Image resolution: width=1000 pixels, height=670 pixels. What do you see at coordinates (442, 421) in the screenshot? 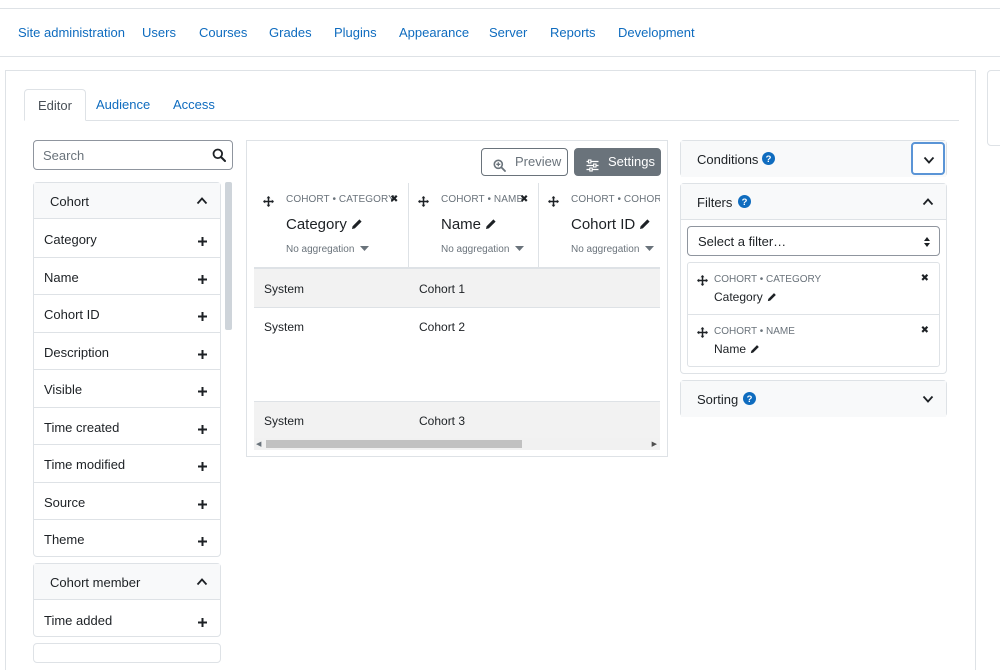
I see `table-cell-name: Cohort 3` at bounding box center [442, 421].